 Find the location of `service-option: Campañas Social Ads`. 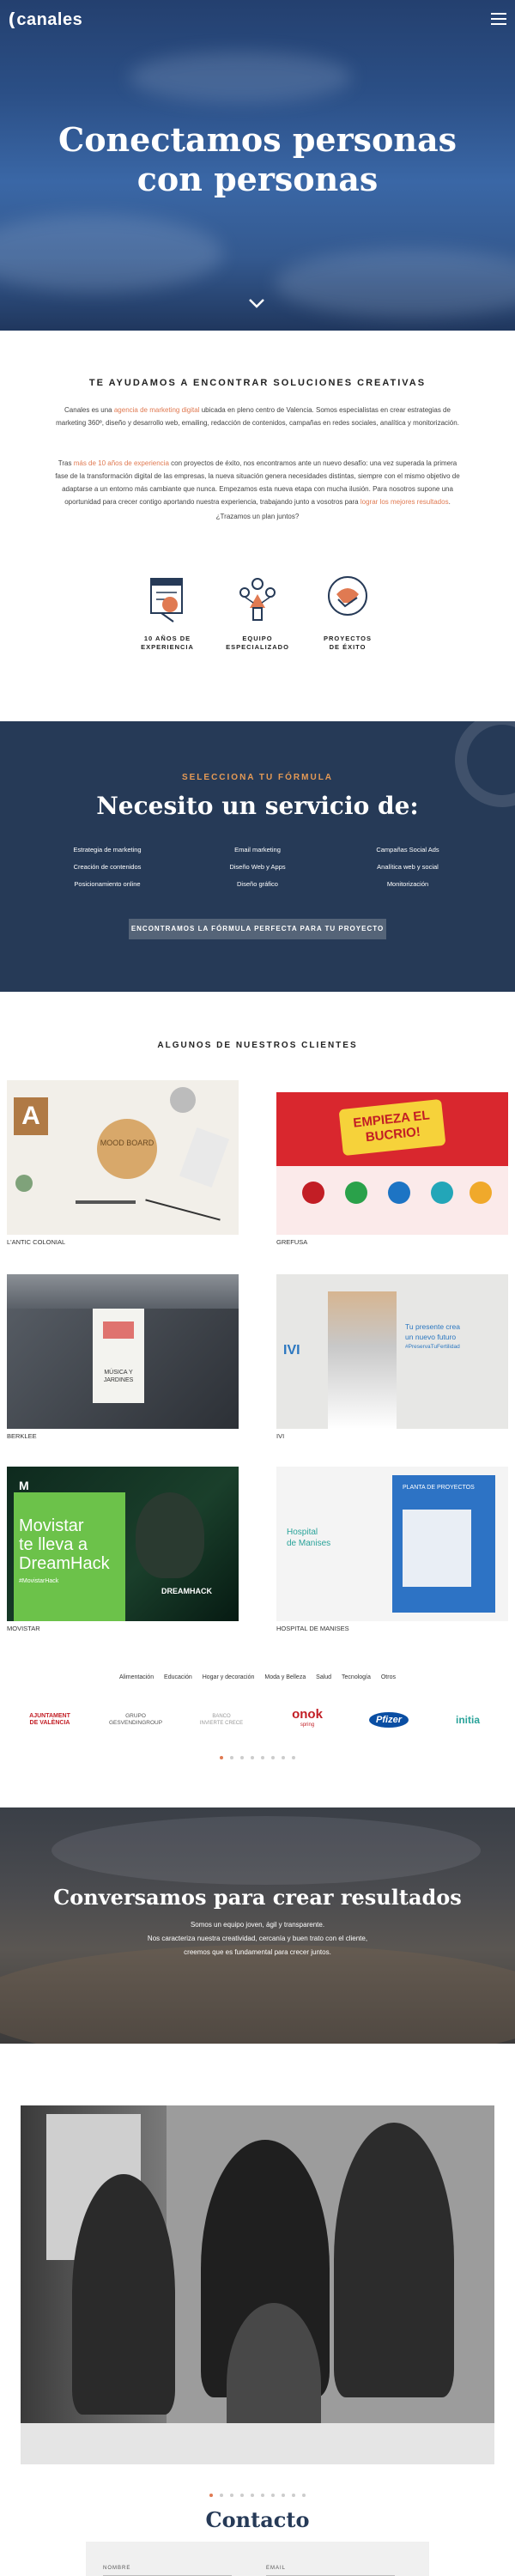

service-option: Campañas Social Ads is located at coordinates (408, 850).